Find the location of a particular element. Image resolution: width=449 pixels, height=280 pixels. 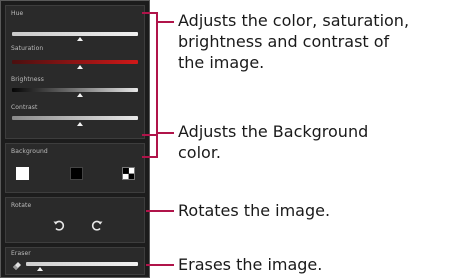

eraser-size-slider is located at coordinates (82, 264).